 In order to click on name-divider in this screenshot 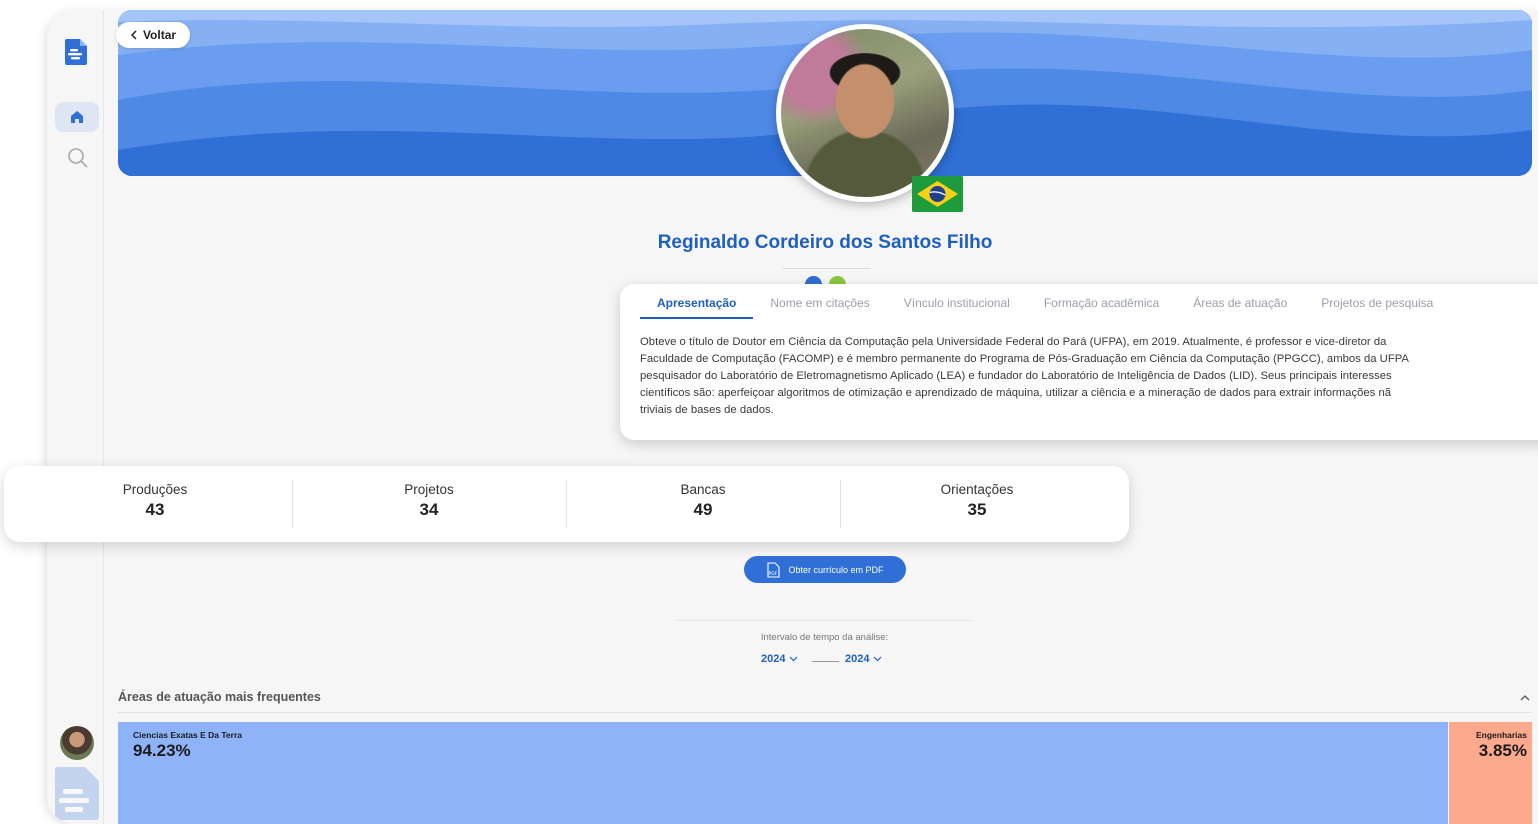, I will do `click(827, 268)`.